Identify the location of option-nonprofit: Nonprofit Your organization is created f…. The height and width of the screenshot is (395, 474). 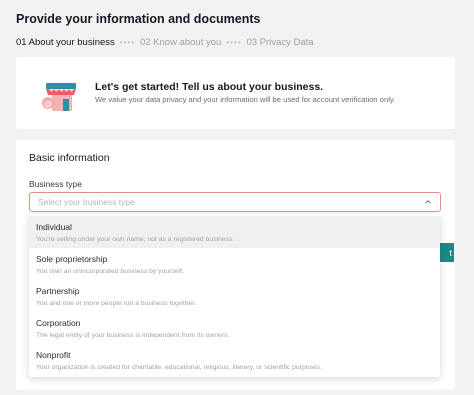
(234, 360).